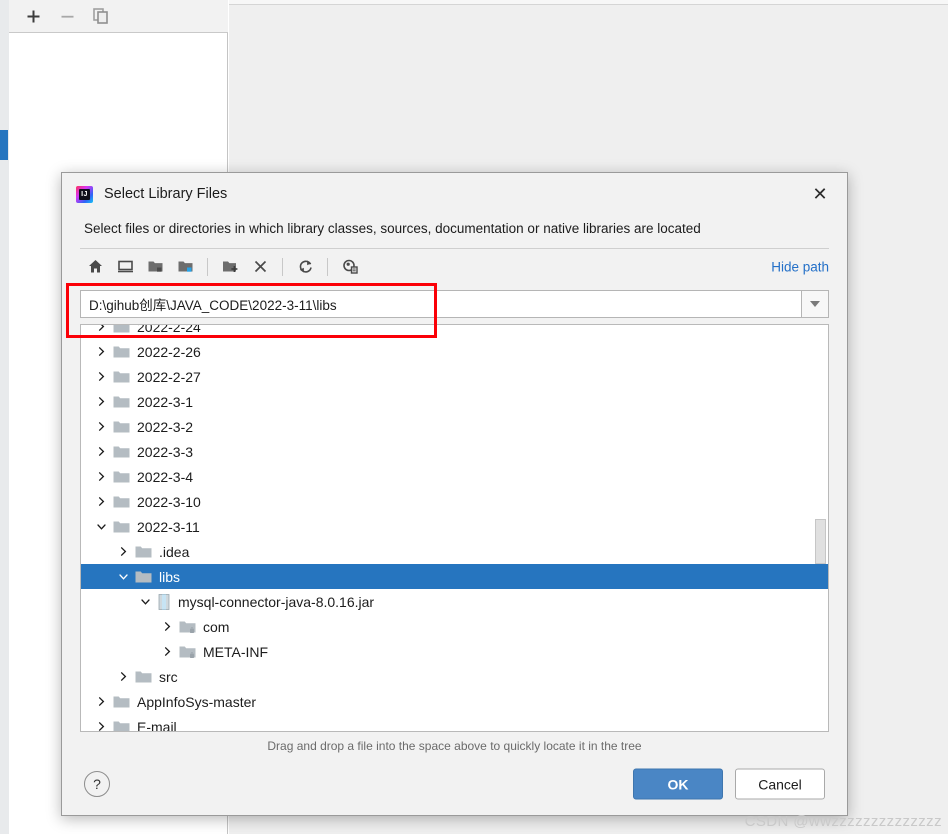 Image resolution: width=948 pixels, height=834 pixels. Describe the element at coordinates (454, 601) in the screenshot. I see `tree-row: mysql-connector-java-8.0.16.jar` at that location.